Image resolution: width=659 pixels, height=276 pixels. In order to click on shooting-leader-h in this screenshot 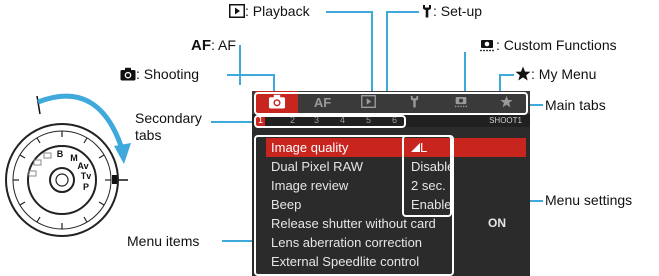, I will do `click(251, 75)`.